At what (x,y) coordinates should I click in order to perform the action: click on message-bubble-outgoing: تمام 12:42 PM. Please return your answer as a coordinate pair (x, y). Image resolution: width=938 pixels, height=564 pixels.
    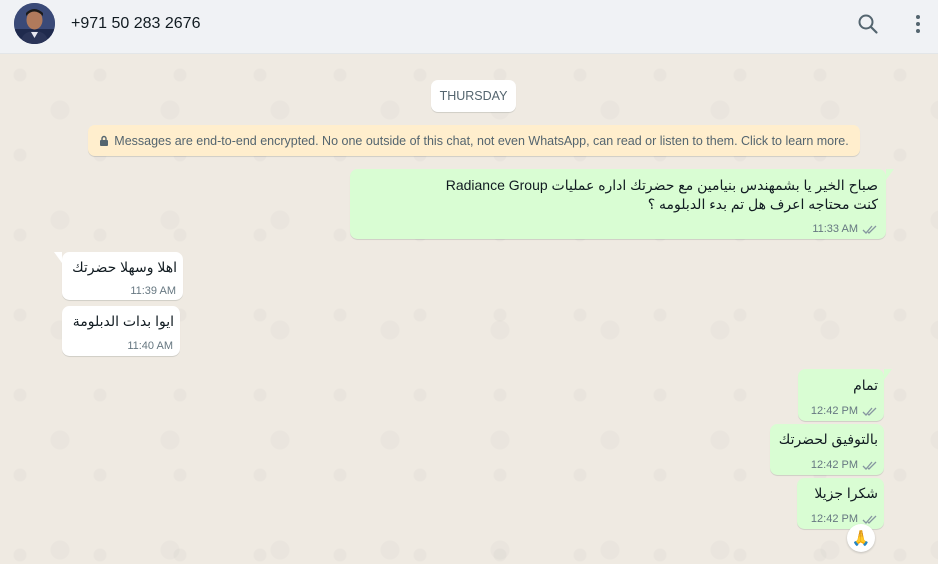
    Looking at the image, I should click on (845, 395).